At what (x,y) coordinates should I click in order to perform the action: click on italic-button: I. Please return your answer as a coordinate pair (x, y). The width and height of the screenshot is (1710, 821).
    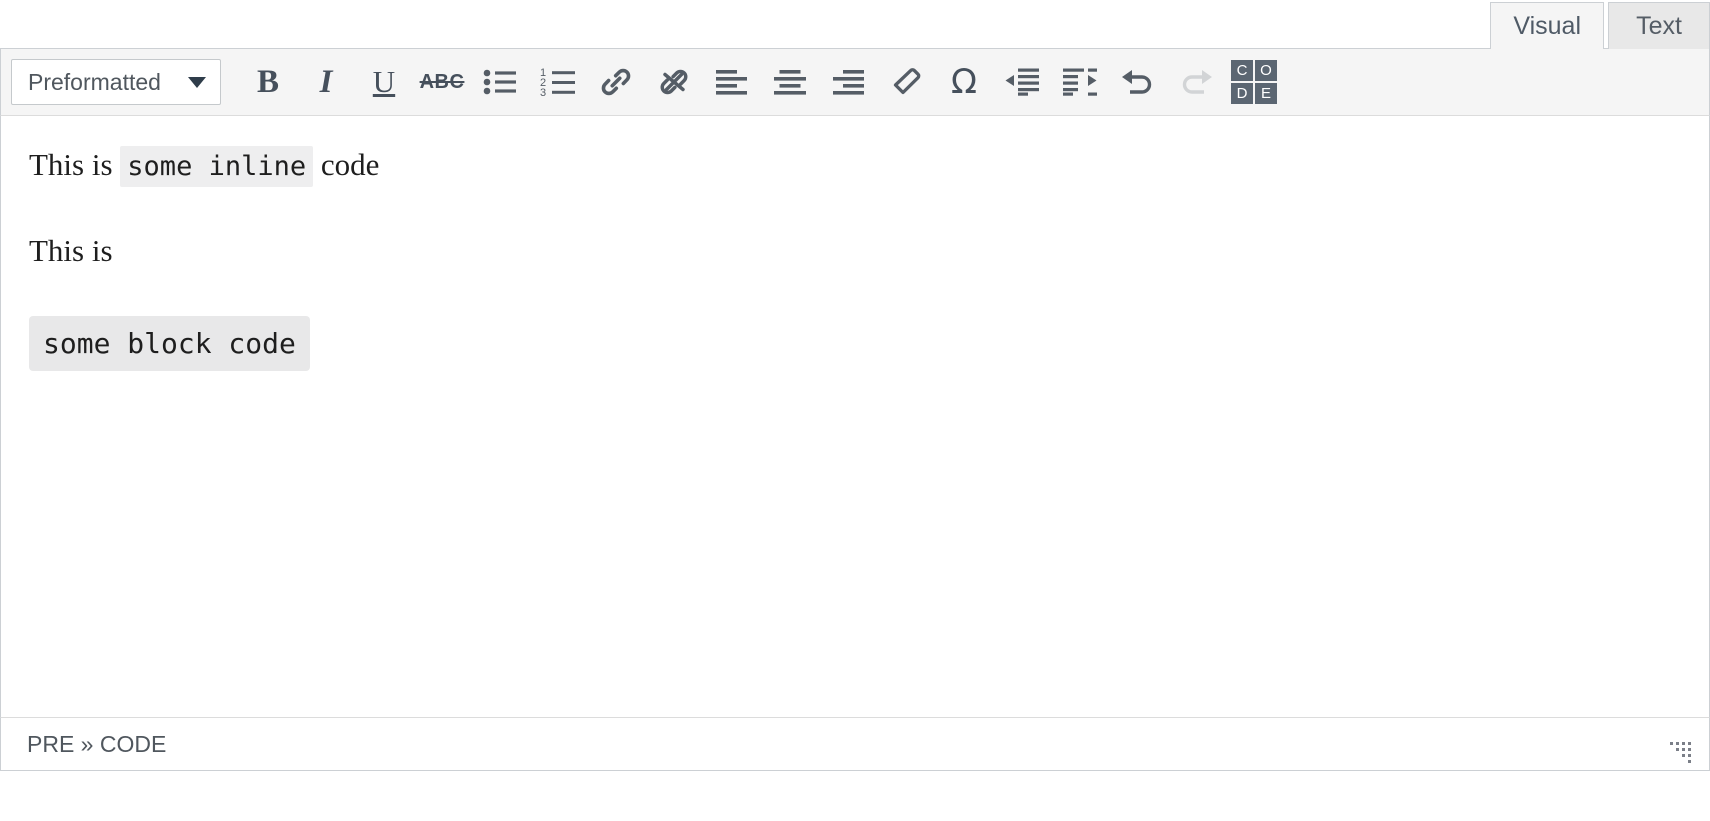
    Looking at the image, I should click on (326, 82).